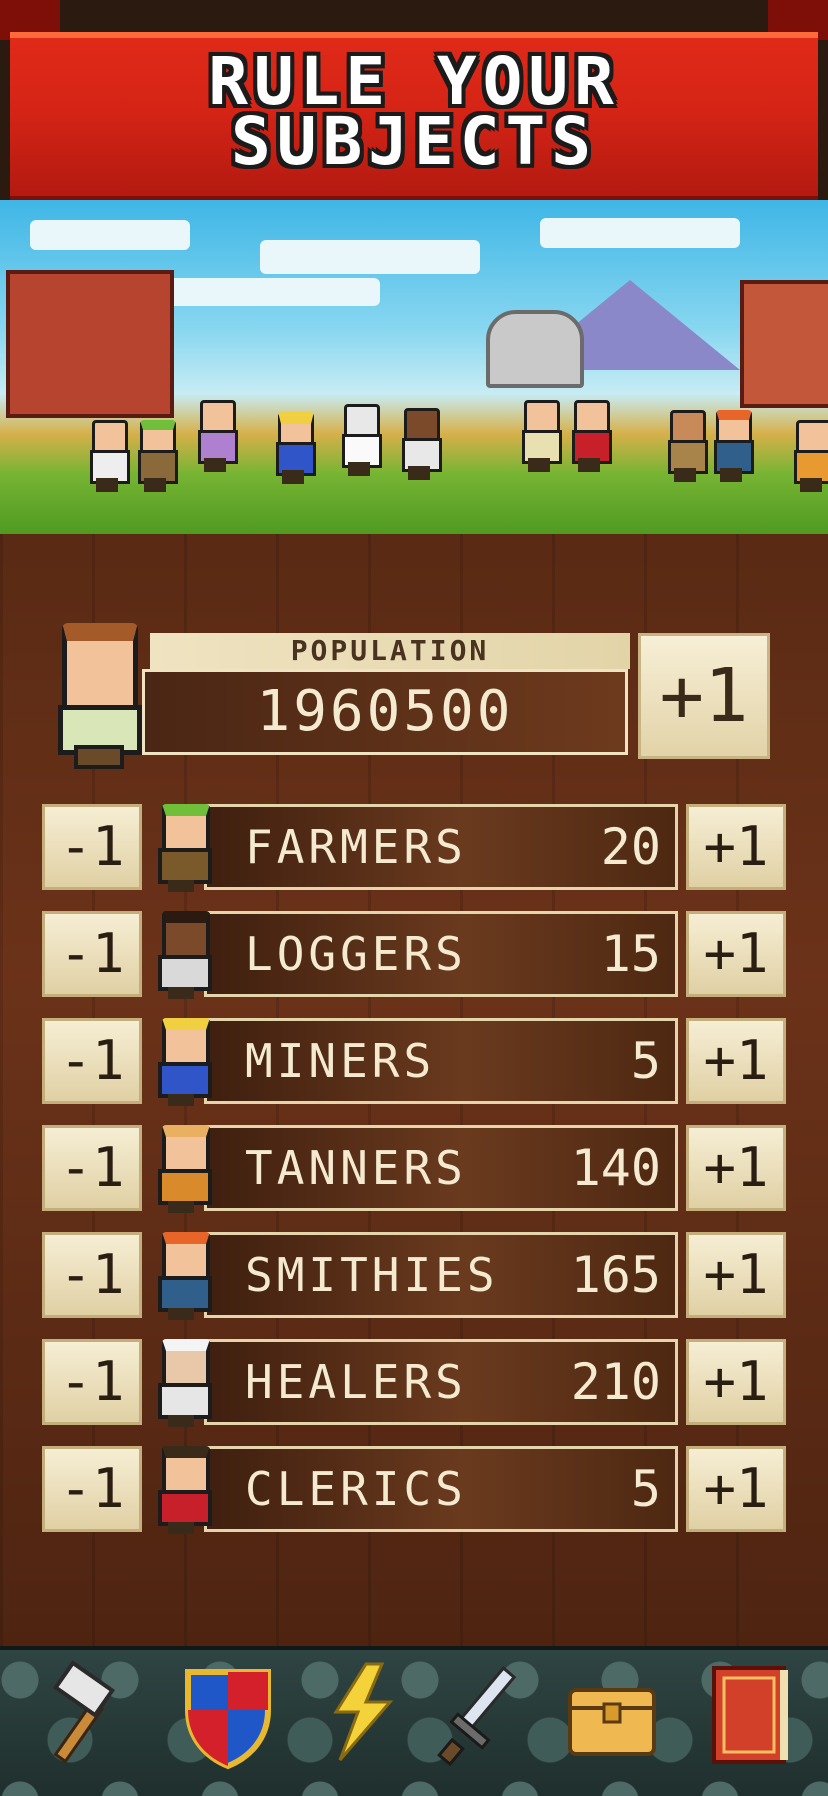  Describe the element at coordinates (92, 1489) in the screenshot. I see `decrease-clerics-button: -1` at that location.